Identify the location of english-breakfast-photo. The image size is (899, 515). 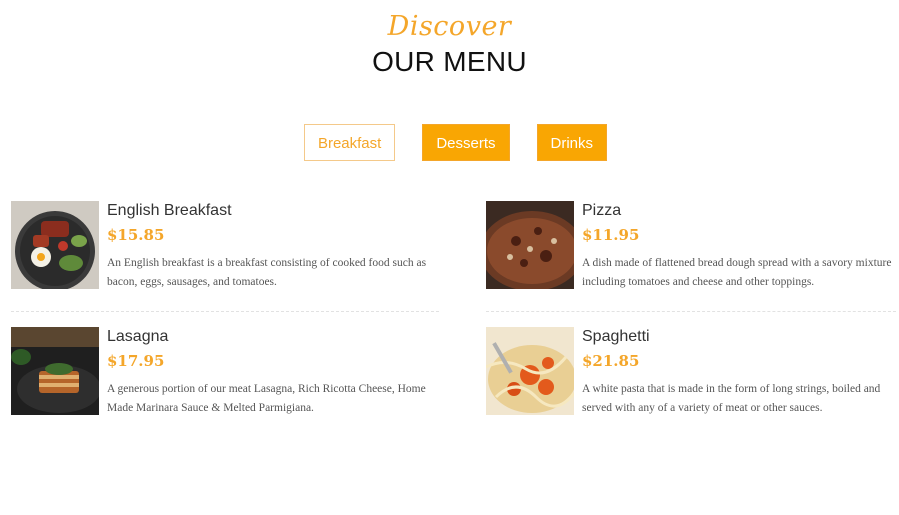
(55, 245).